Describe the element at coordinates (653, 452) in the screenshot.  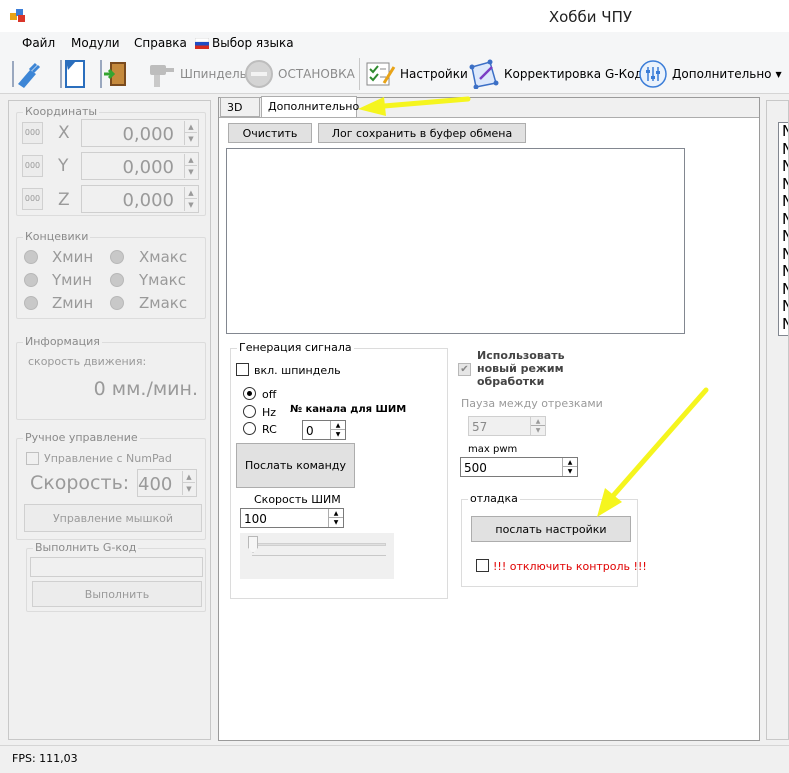
I see `arrow-to-send-settings-icon` at that location.